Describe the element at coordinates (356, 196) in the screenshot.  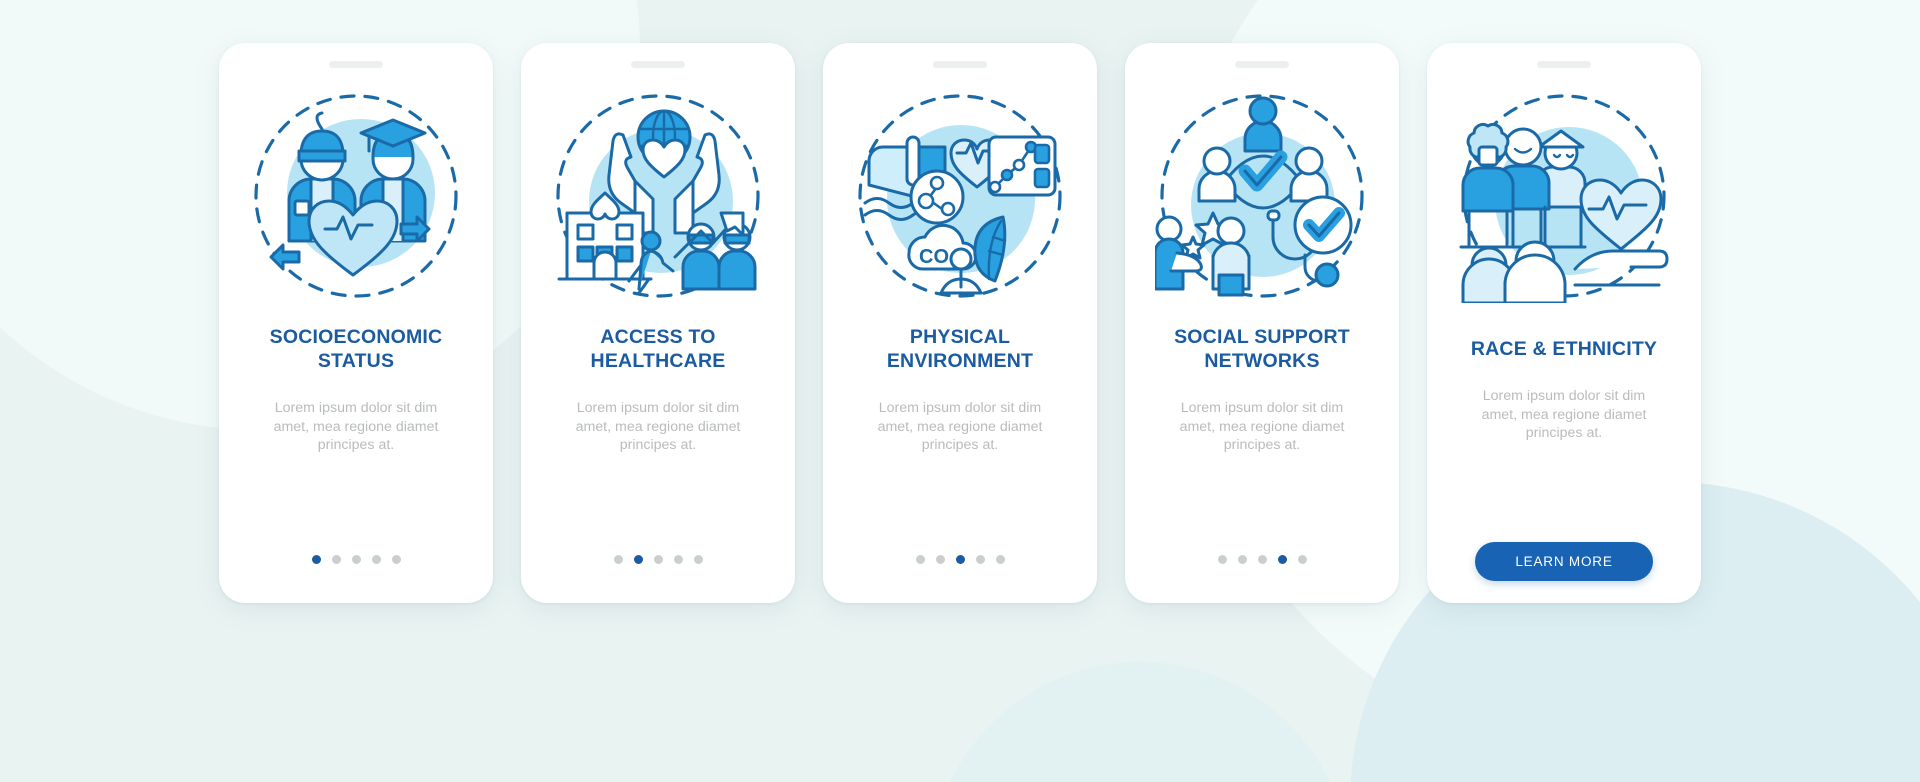
I see `socioeconomic-status-icon` at that location.